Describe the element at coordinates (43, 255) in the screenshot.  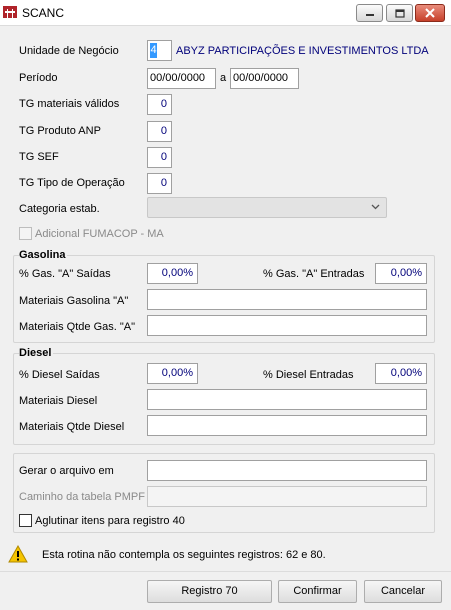
I see `gasolina-group-title: Gasolina` at that location.